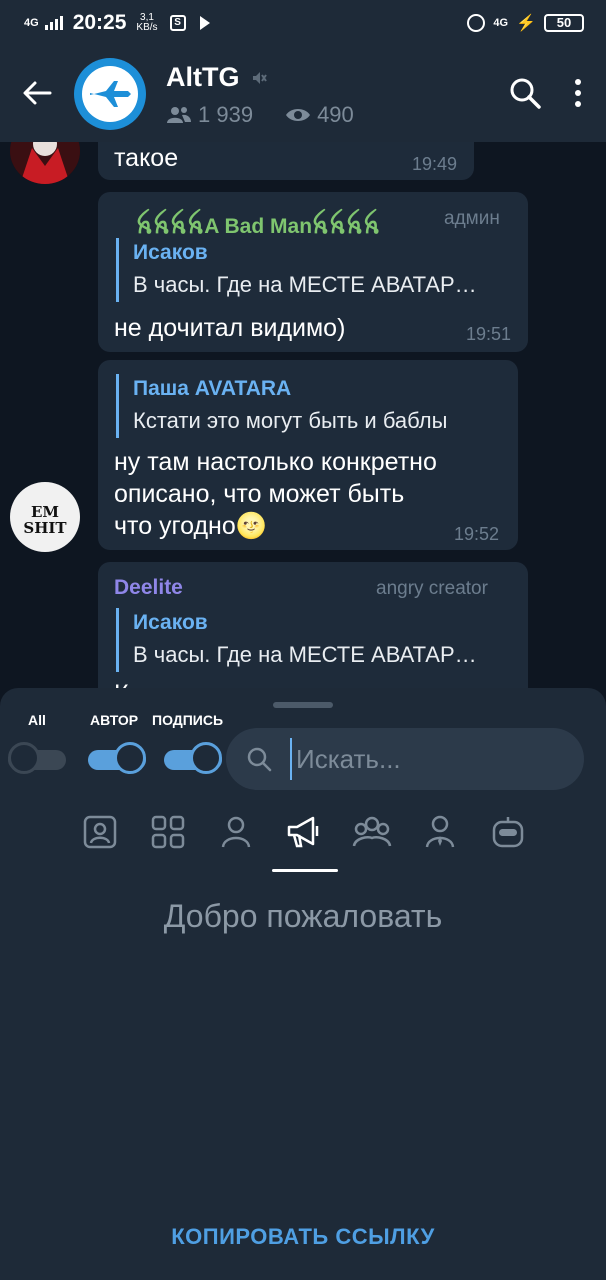 This screenshot has width=606, height=1280. Describe the element at coordinates (148, 588) in the screenshot. I see `sender-name: Deelite` at that location.